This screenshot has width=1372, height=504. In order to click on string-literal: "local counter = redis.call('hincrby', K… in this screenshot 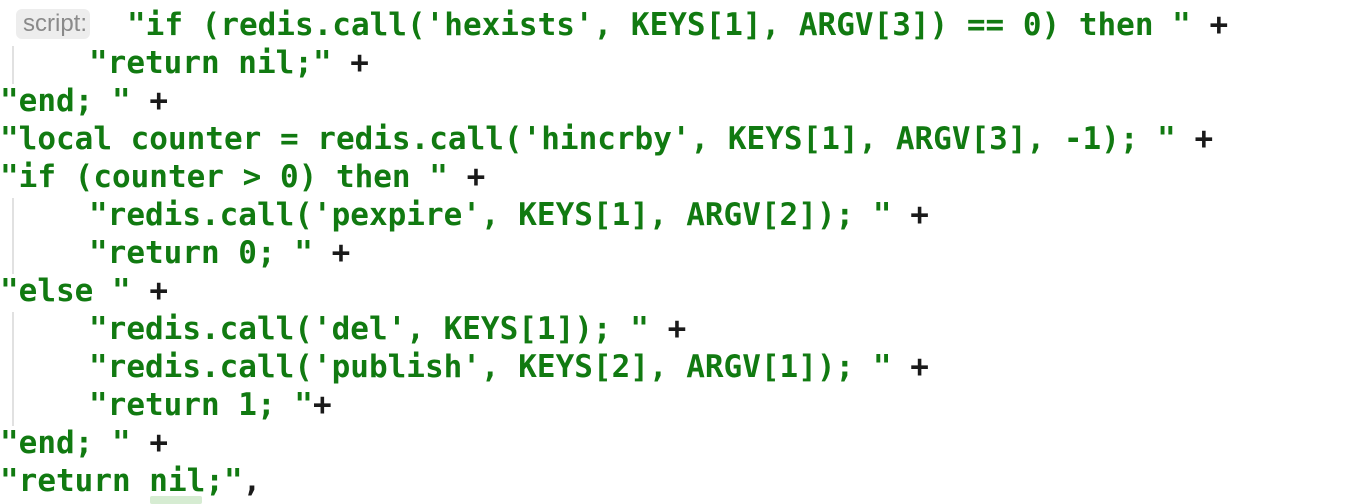, I will do `click(588, 139)`.